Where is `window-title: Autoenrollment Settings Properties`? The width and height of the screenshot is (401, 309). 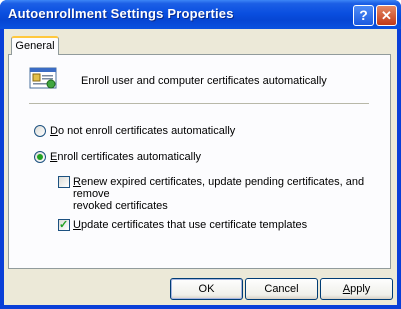
window-title: Autoenrollment Settings Properties is located at coordinates (121, 13).